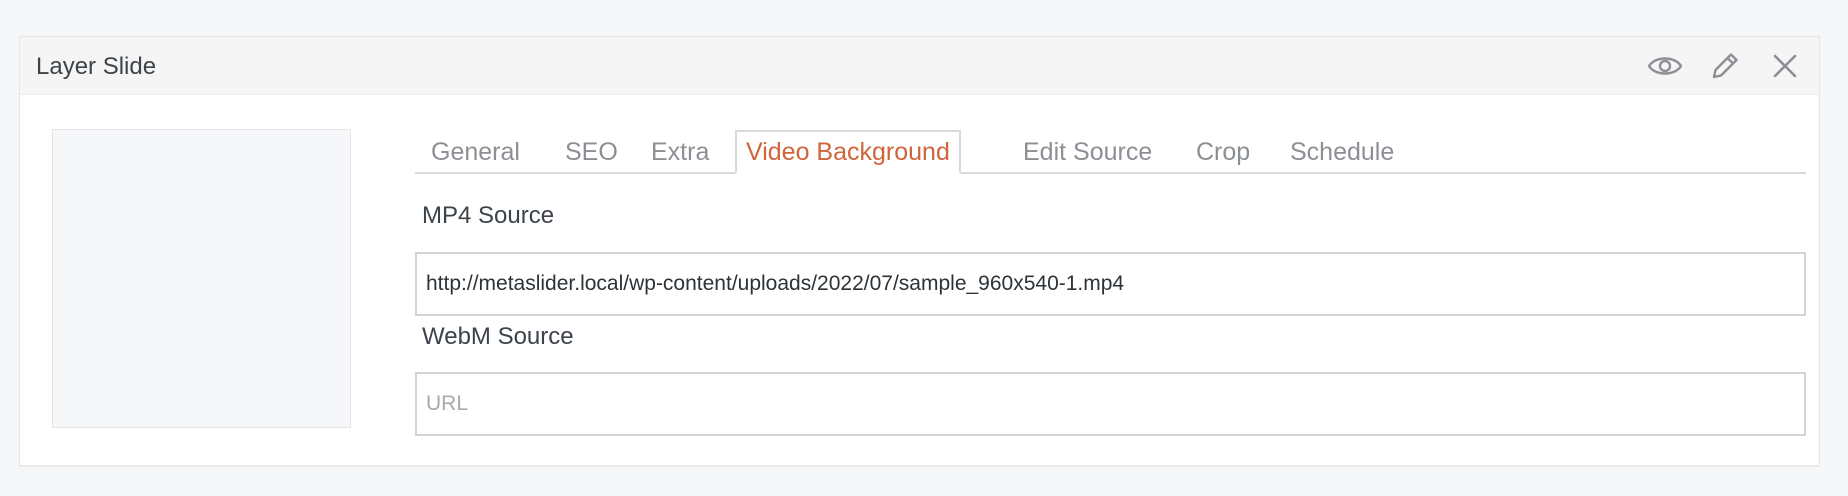 The width and height of the screenshot is (1848, 496). Describe the element at coordinates (919, 66) in the screenshot. I see `panel-header: Layer Slide` at that location.